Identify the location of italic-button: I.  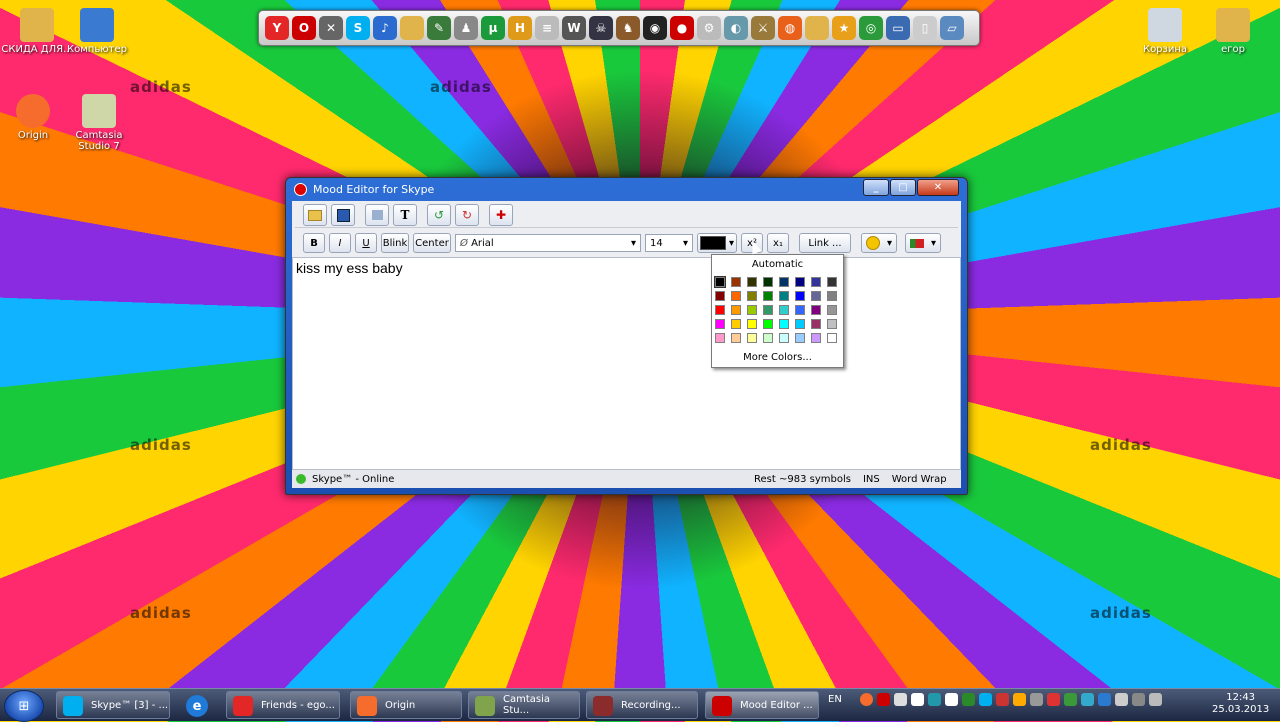
(340, 243).